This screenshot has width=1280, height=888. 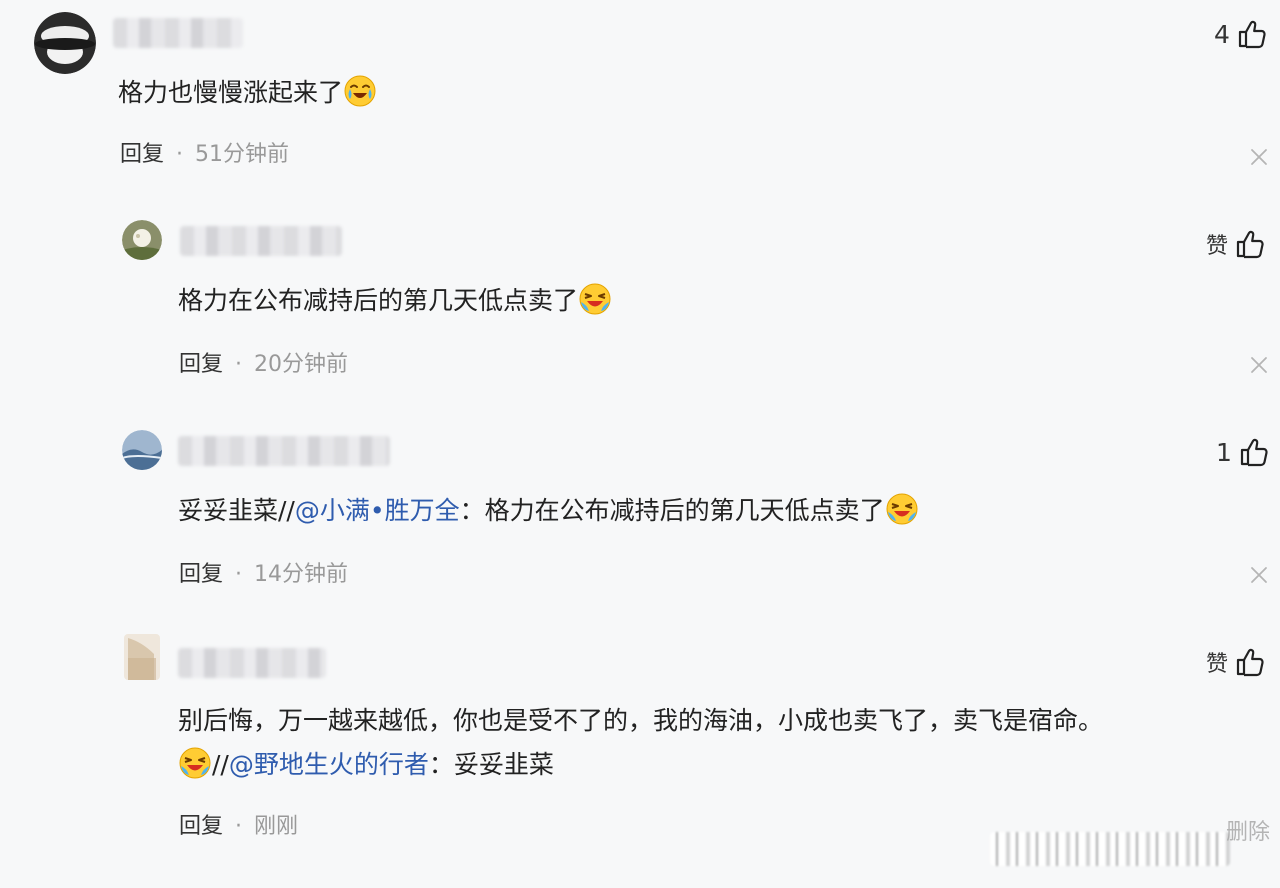 I want to click on comment-meta: 回复 · 51分钟前, so click(x=204, y=155).